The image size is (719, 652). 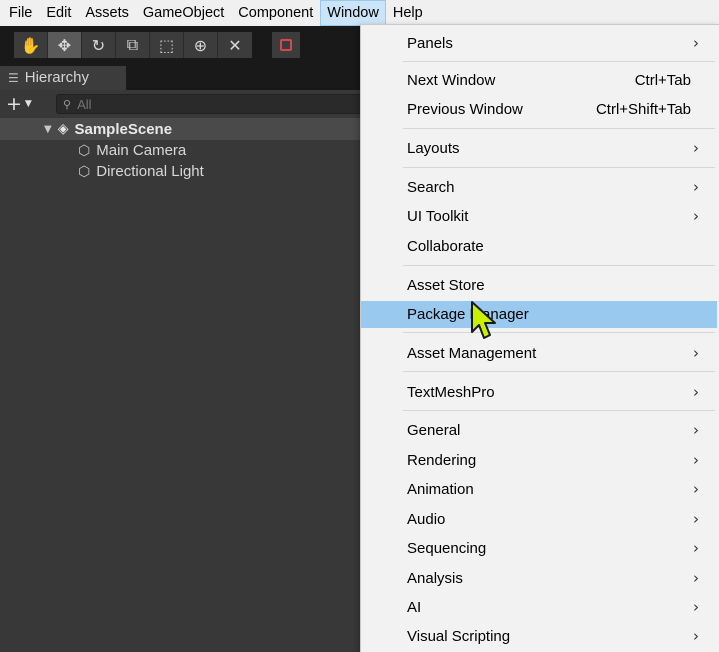 I want to click on expand-arrow-icon: ▼, so click(x=48, y=129).